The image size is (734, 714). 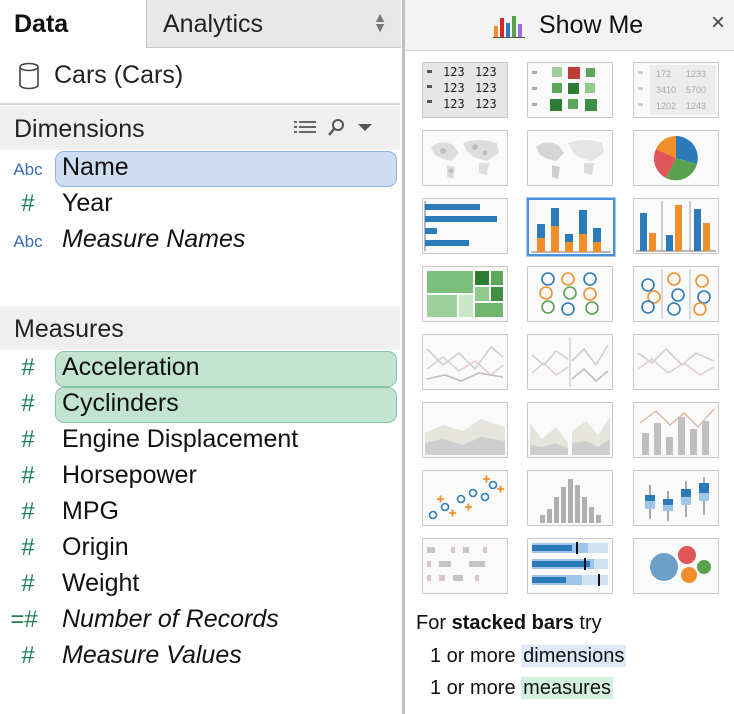 What do you see at coordinates (305, 127) in the screenshot?
I see `list-view-icon` at bounding box center [305, 127].